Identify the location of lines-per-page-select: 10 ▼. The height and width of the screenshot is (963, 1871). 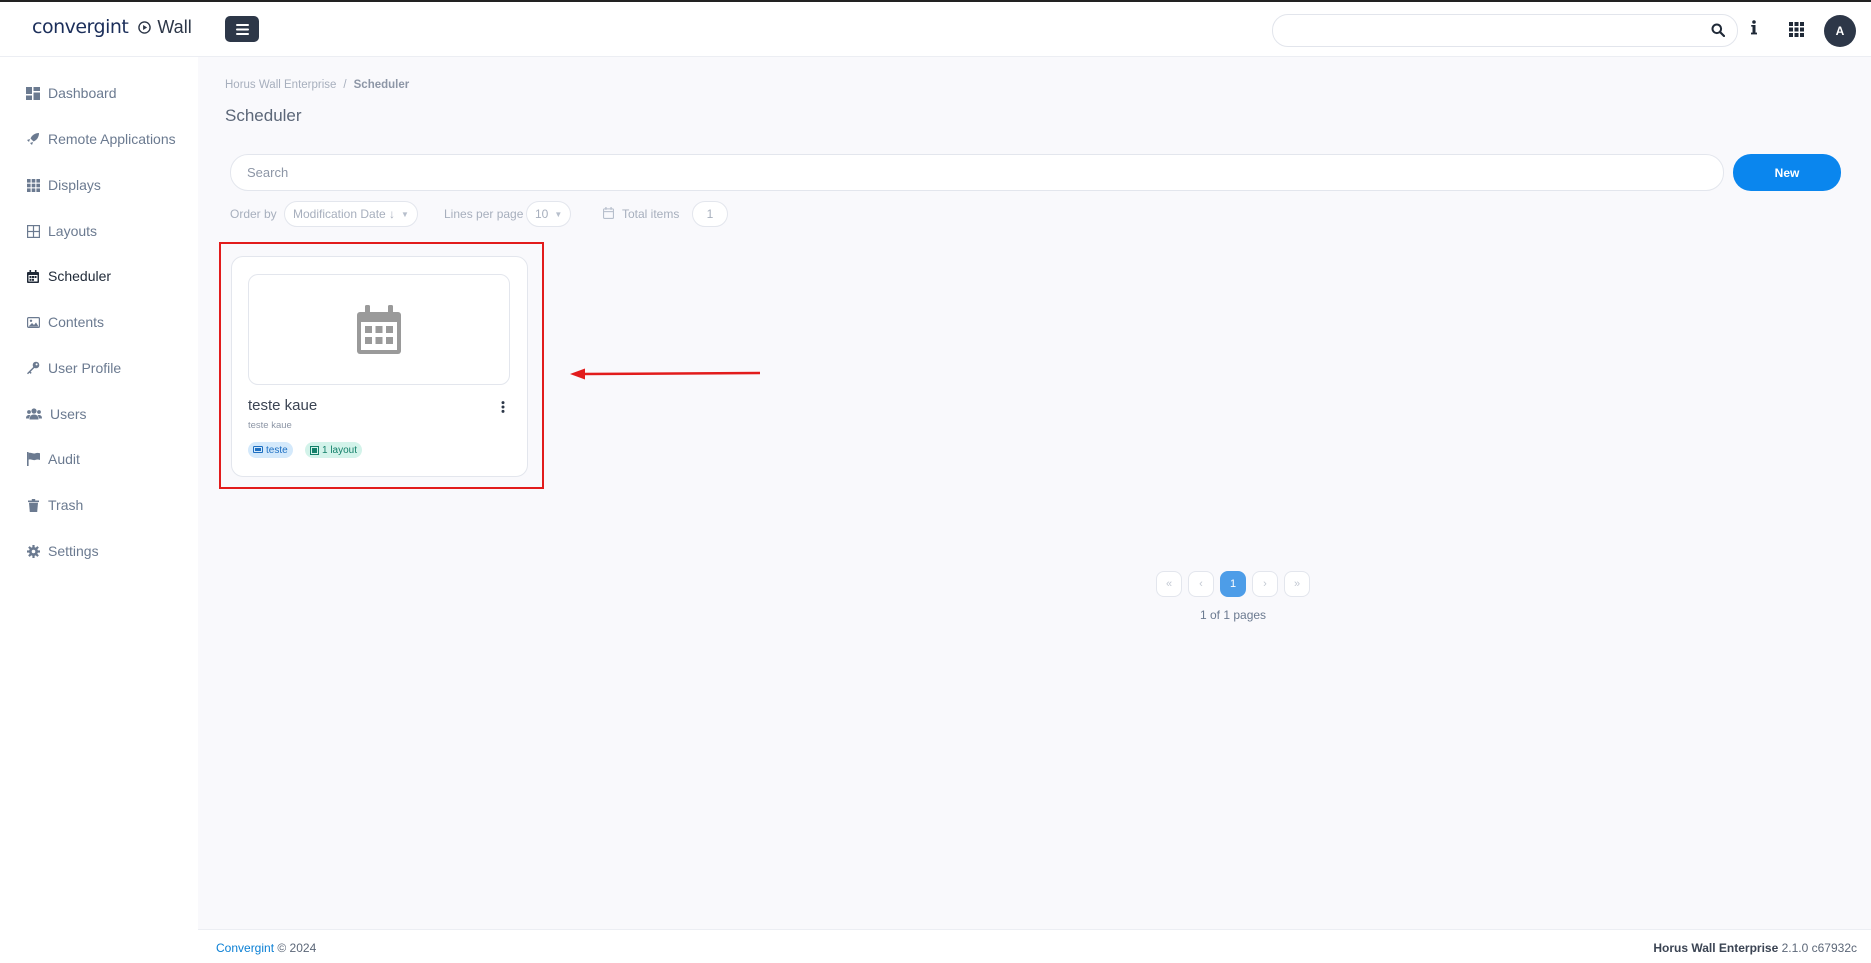
(549, 214).